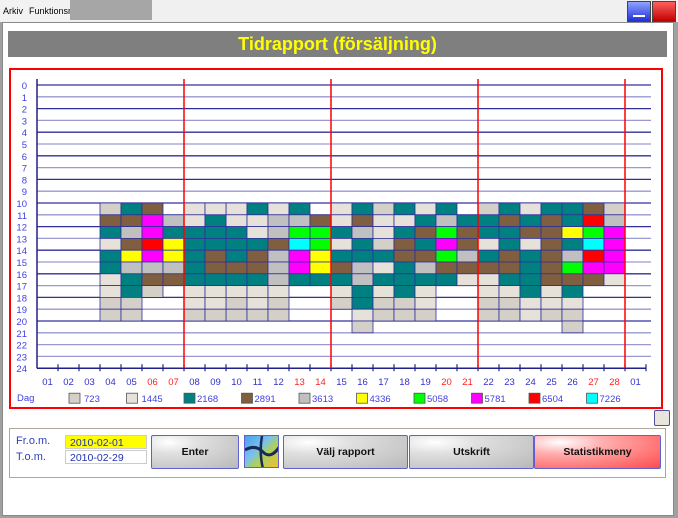 The image size is (678, 518). What do you see at coordinates (345, 452) in the screenshot?
I see `choose-report-button: Välj rapport` at bounding box center [345, 452].